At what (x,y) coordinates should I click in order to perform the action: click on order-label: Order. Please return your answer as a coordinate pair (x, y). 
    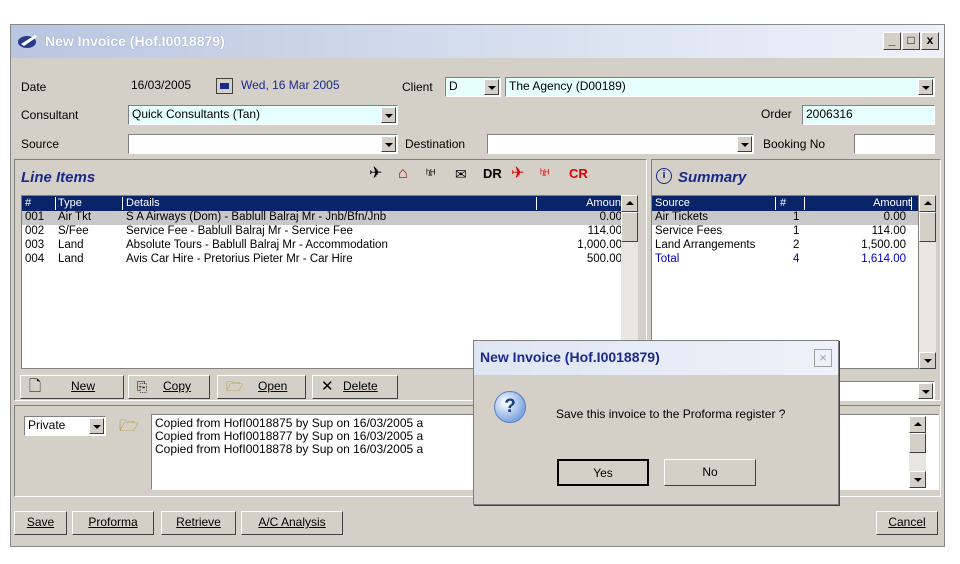
    Looking at the image, I should click on (776, 114).